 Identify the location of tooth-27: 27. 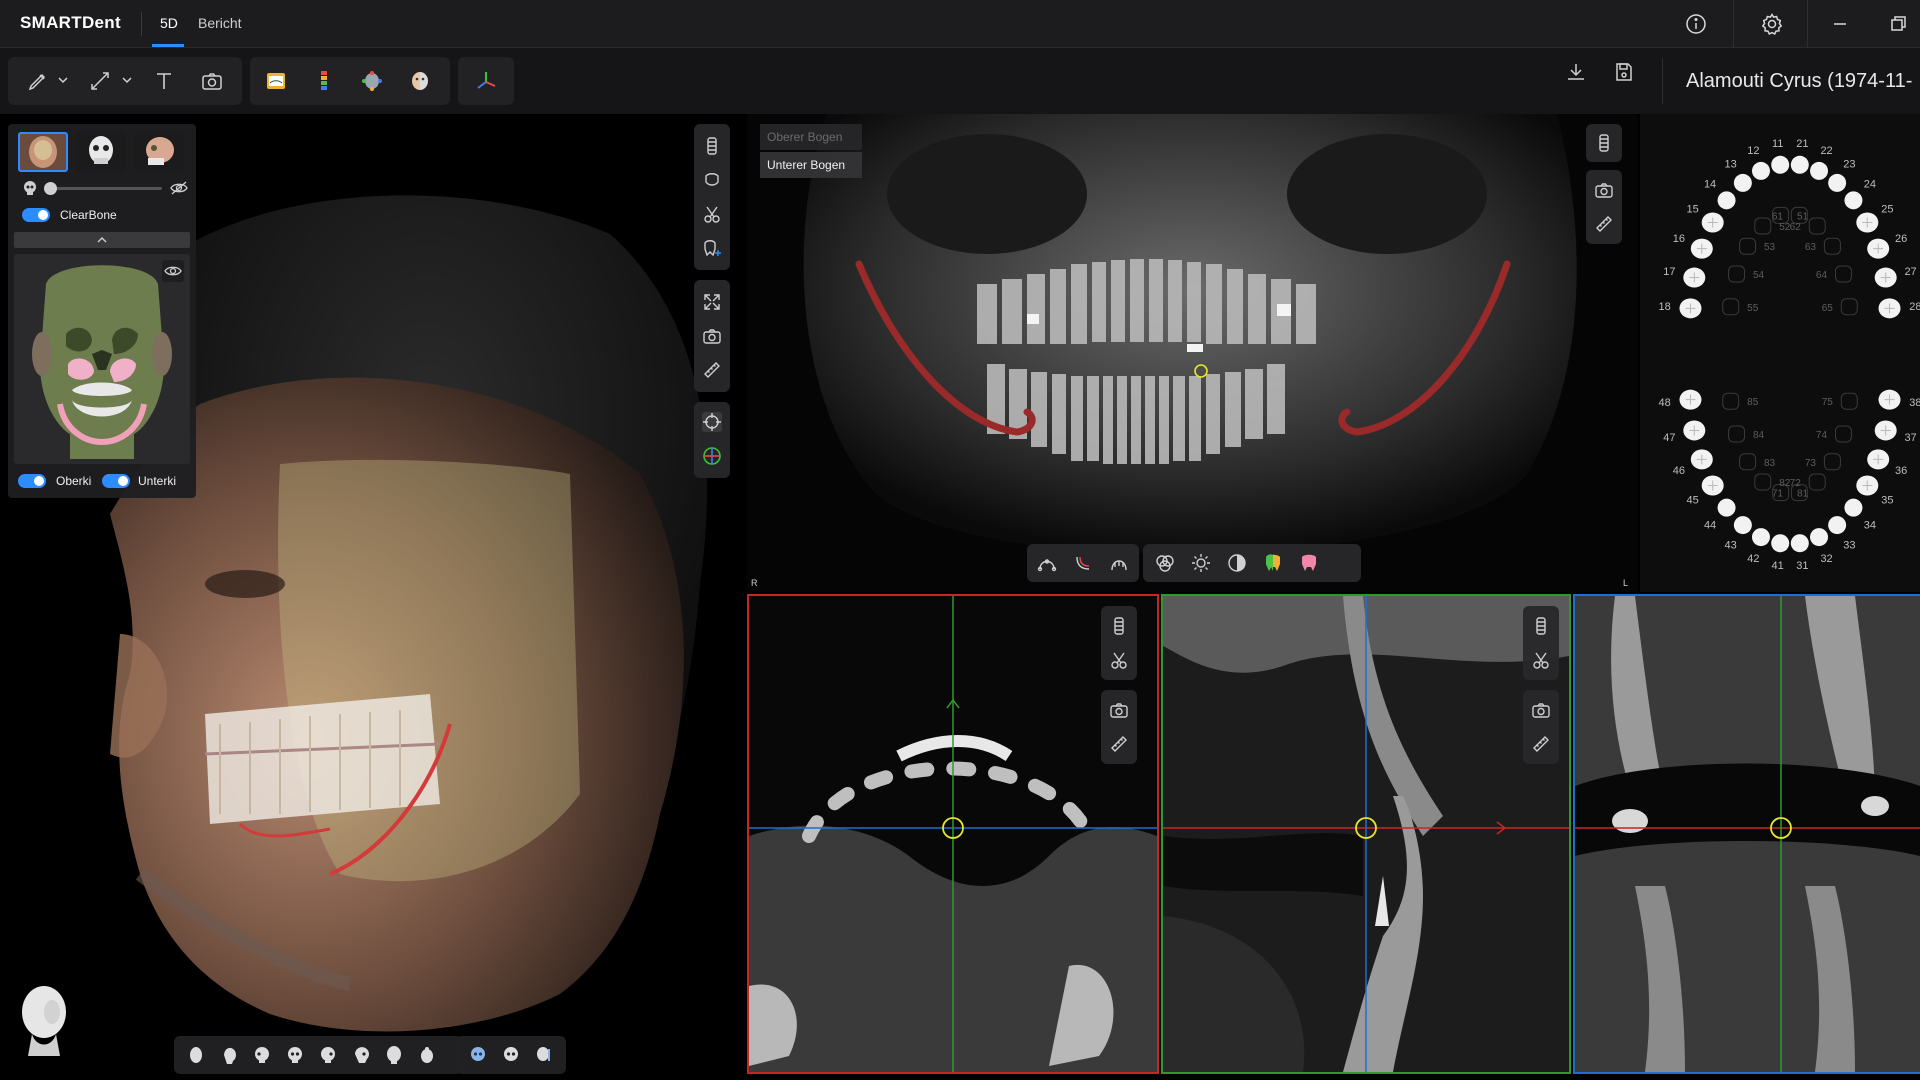
(1895, 277).